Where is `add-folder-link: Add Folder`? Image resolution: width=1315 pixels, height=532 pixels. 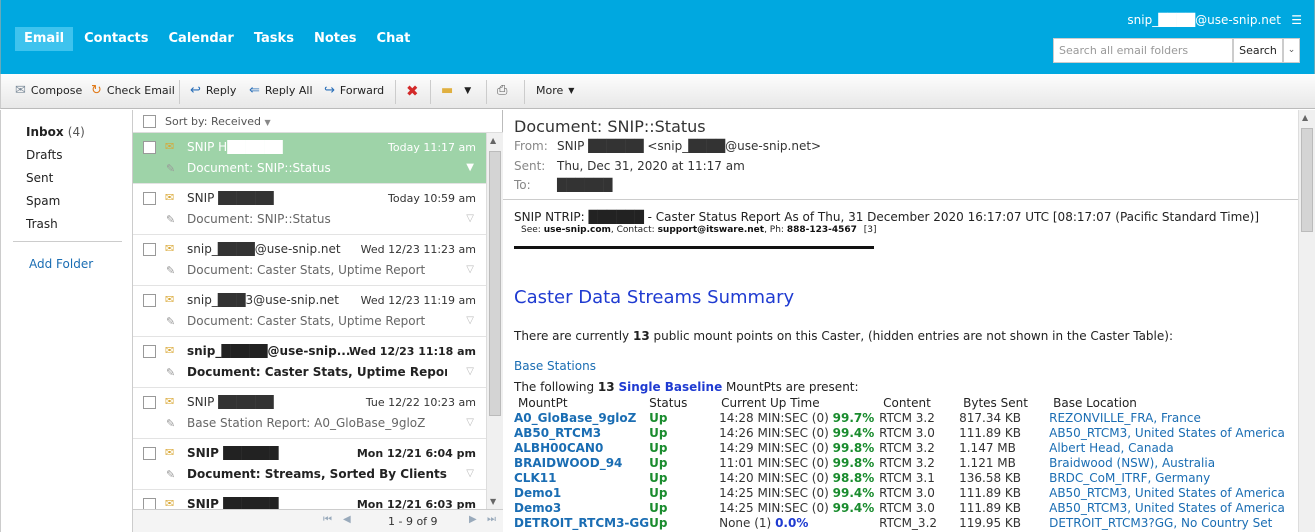
add-folder-link: Add Folder is located at coordinates (61, 264).